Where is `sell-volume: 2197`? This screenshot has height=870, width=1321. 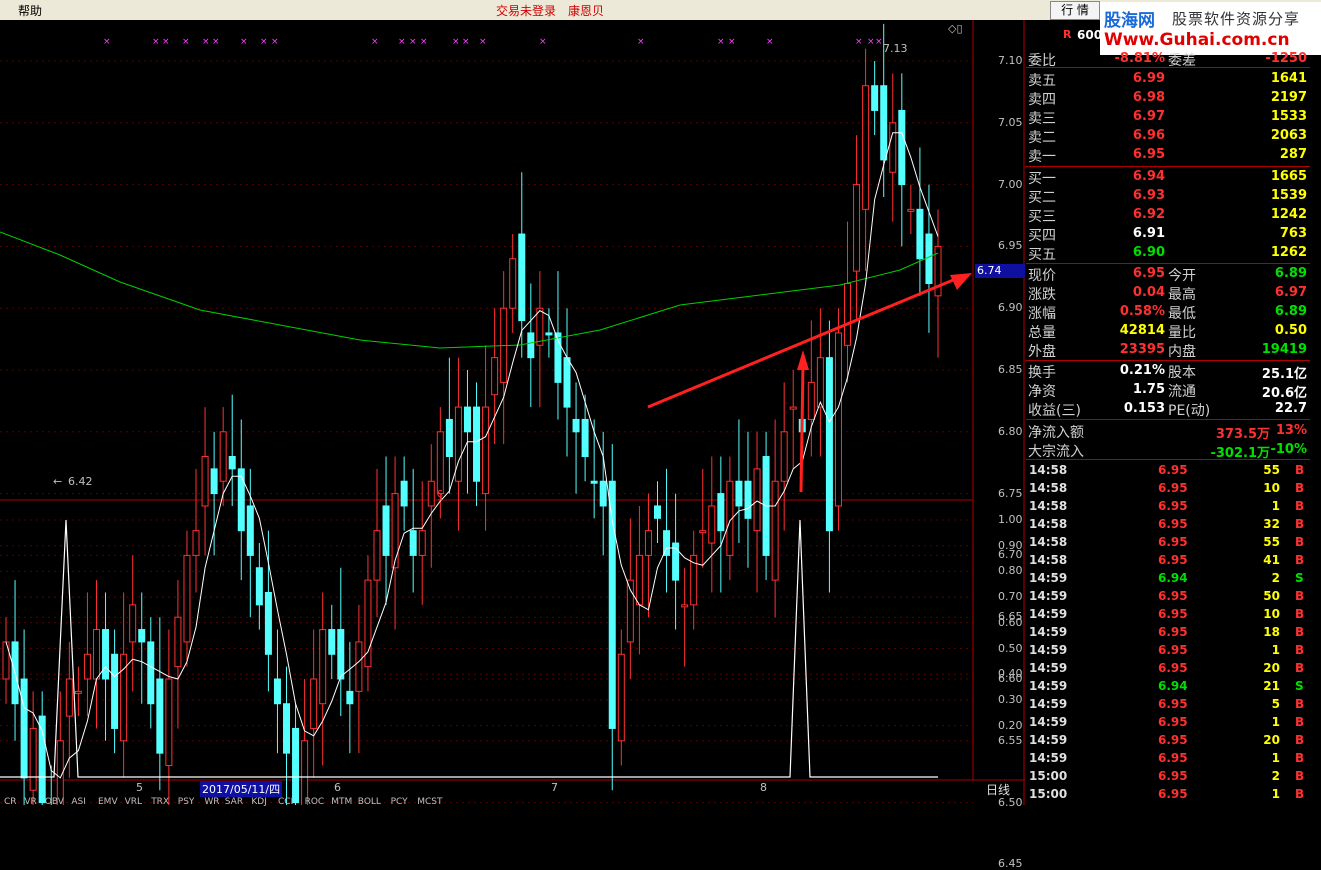 sell-volume: 2197 is located at coordinates (1288, 97).